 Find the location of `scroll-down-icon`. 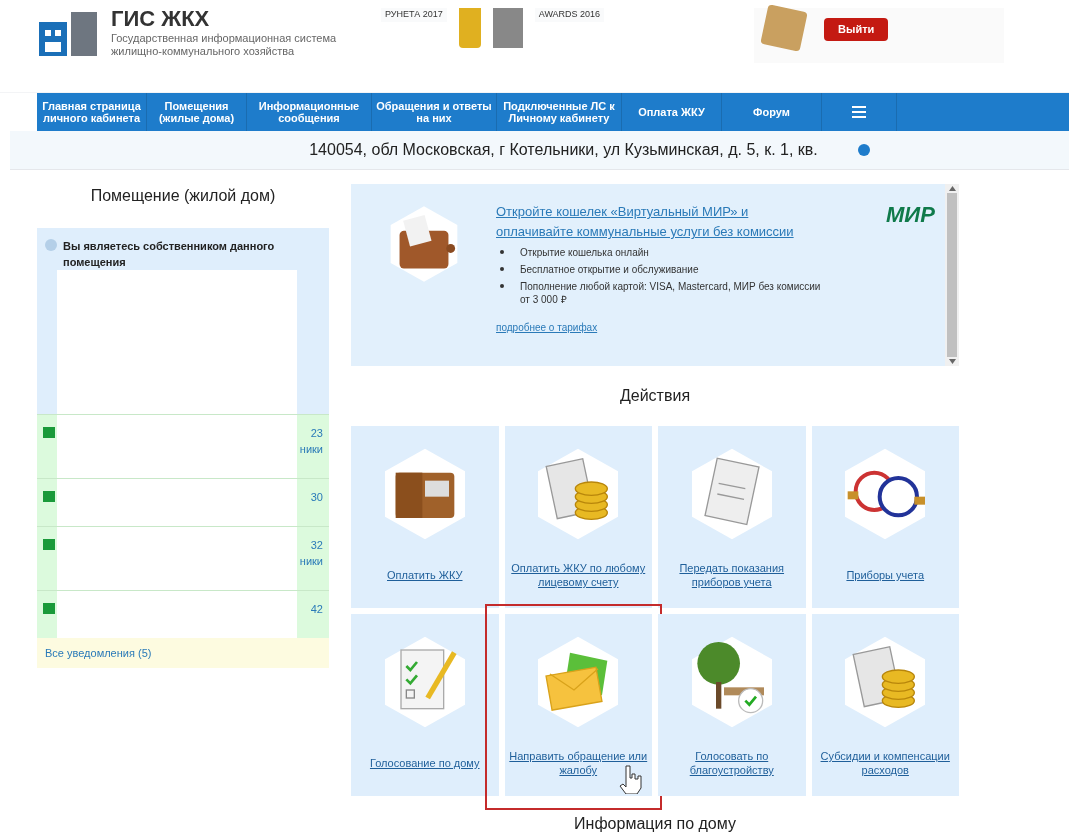

scroll-down-icon is located at coordinates (952, 361).